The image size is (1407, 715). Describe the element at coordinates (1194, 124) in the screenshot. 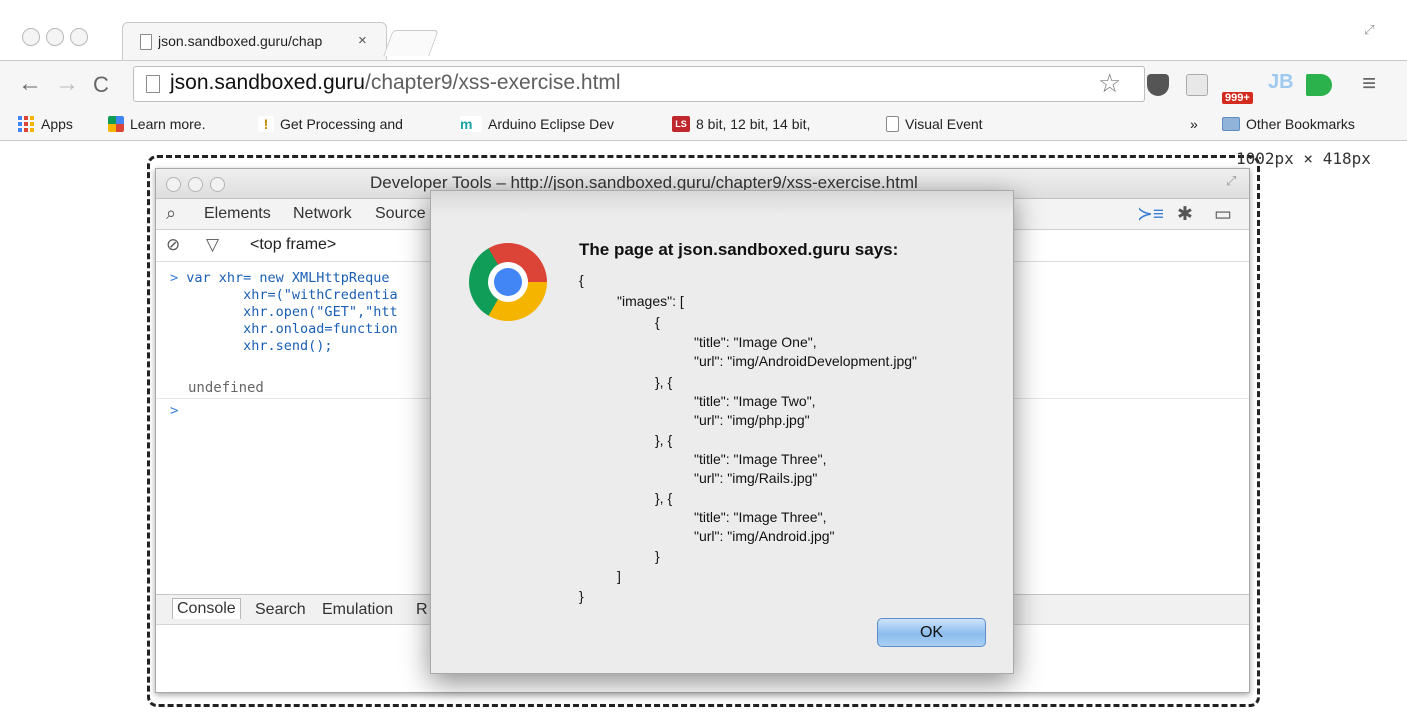

I see `bookmarks-overflow-button: »` at that location.